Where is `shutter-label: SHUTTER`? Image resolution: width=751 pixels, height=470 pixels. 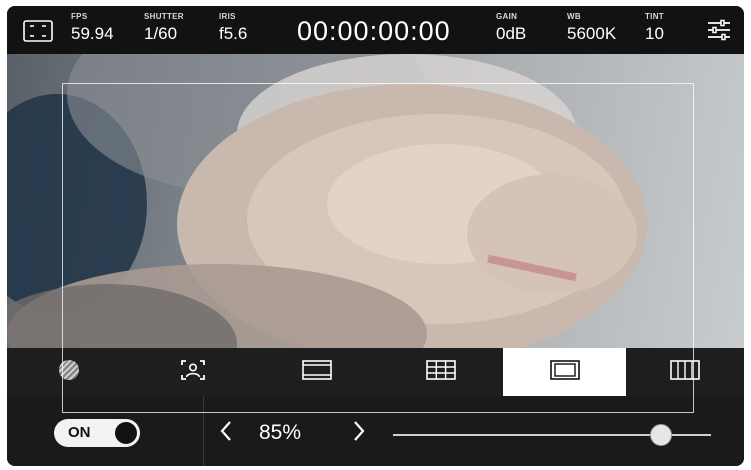
shutter-label: SHUTTER is located at coordinates (164, 16).